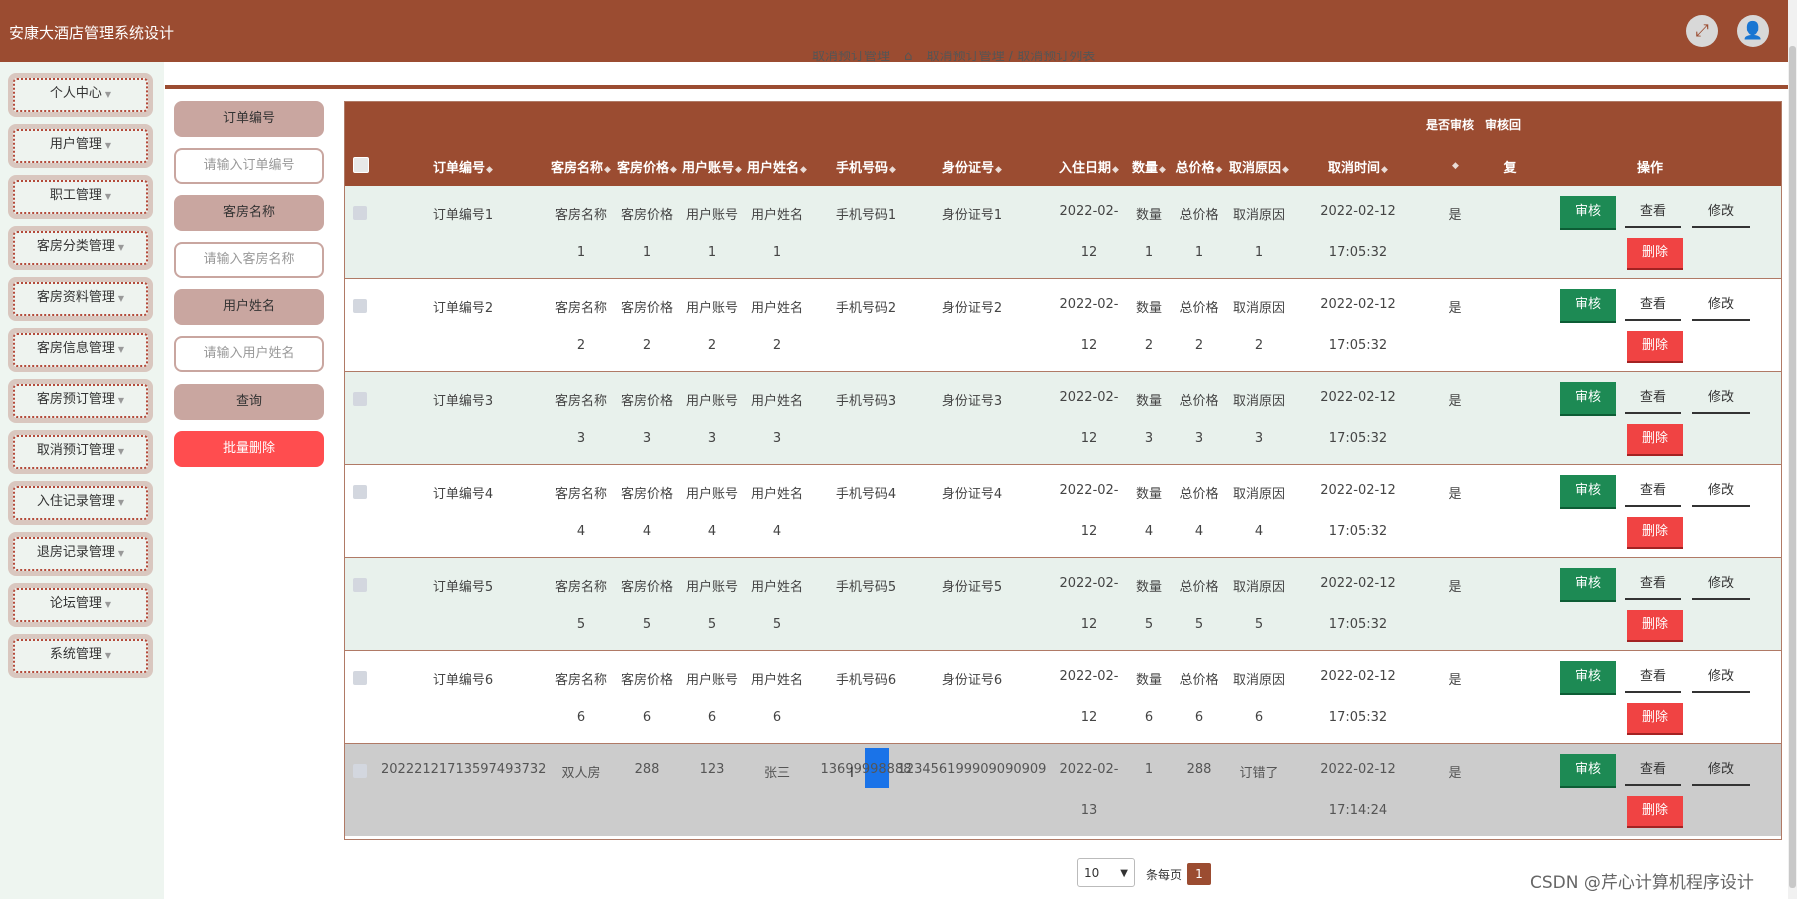 The image size is (1797, 899). I want to click on header-id-card: 身份证号◆, so click(972, 166).